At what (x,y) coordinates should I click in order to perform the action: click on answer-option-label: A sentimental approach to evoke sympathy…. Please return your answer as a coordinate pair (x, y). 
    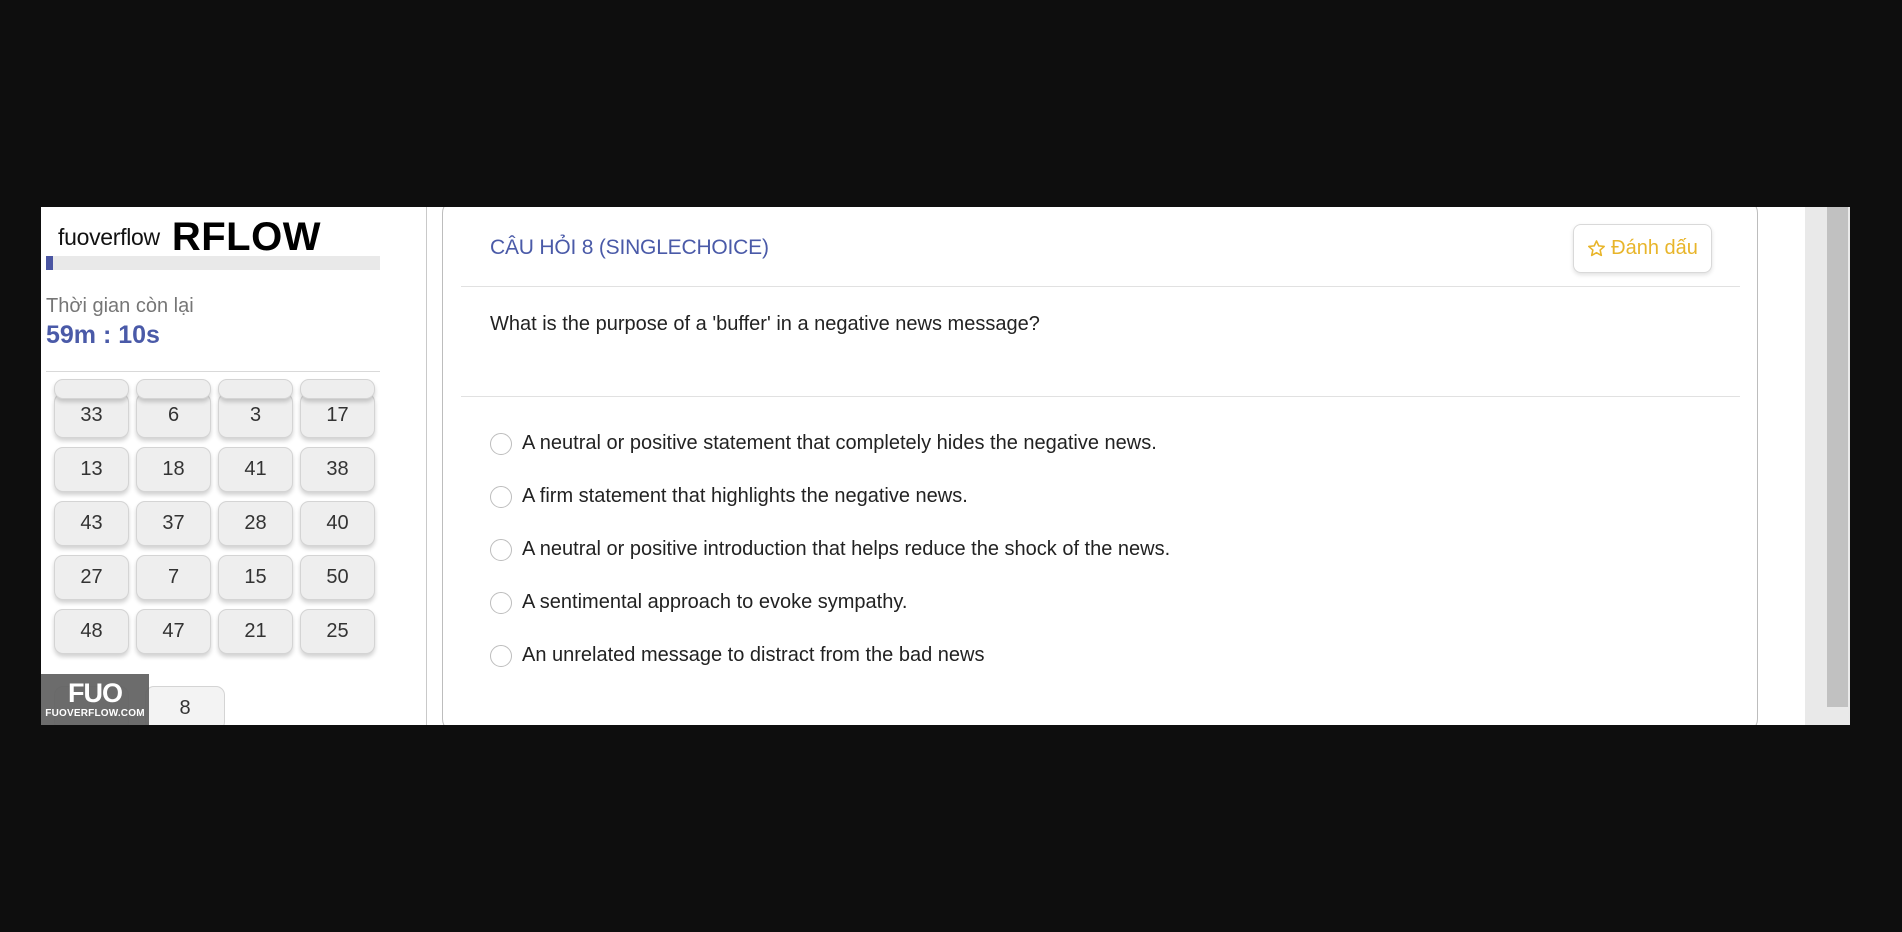
    Looking at the image, I should click on (715, 602).